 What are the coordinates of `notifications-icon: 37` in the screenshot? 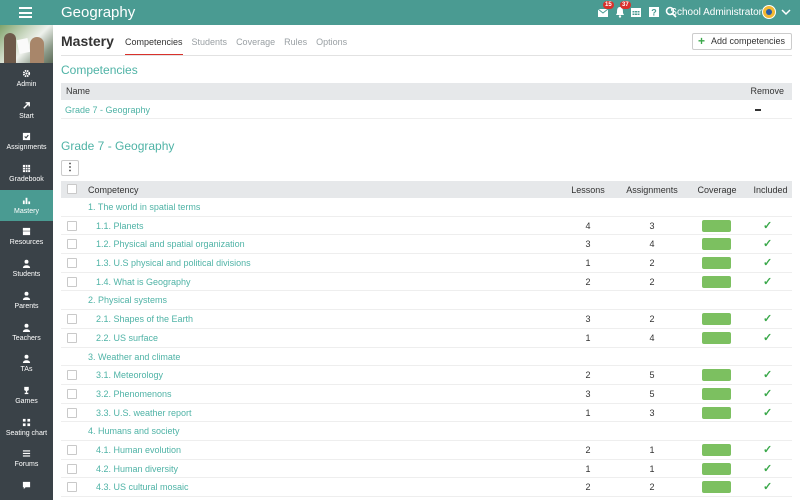 It's located at (622, 9).